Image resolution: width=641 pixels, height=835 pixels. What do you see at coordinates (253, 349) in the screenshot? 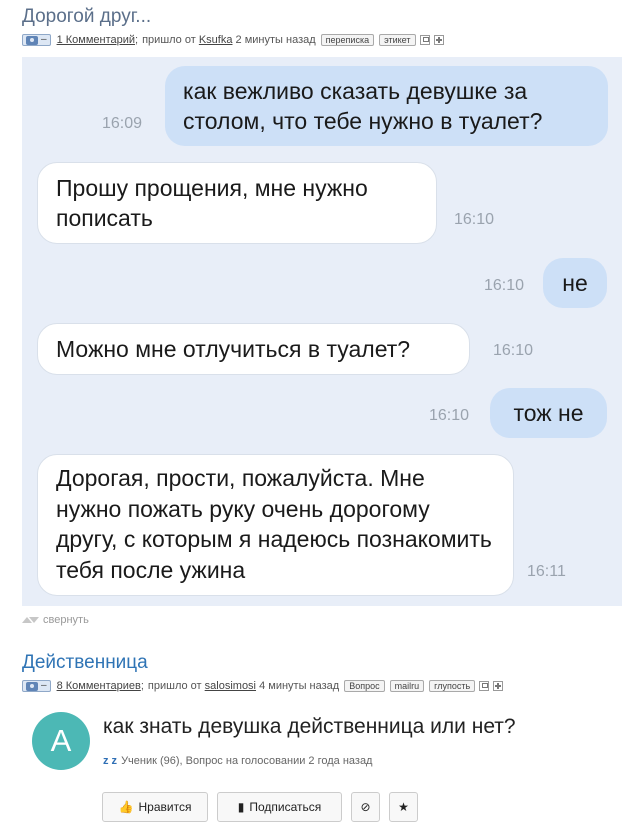
I see `message-bubble-incoming: Можно мне отлучиться в туалет?` at bounding box center [253, 349].